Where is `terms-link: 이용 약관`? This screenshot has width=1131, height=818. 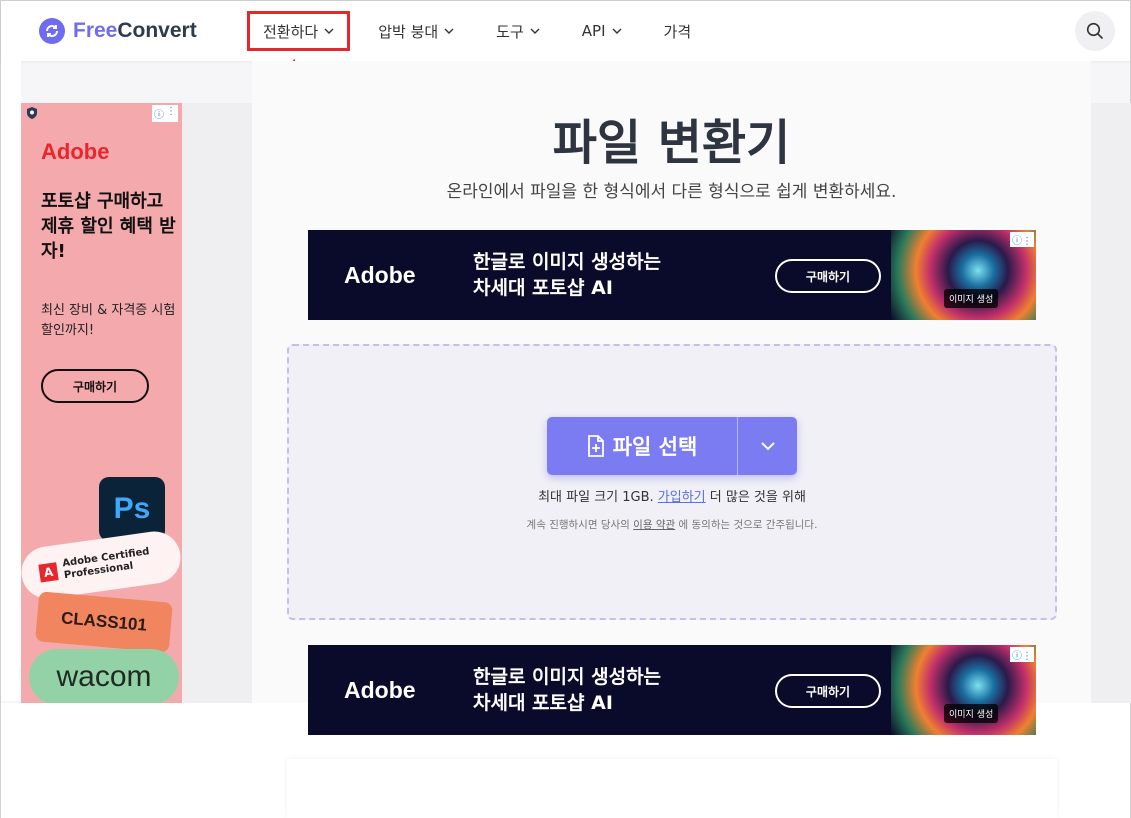 terms-link: 이용 약관 is located at coordinates (654, 525).